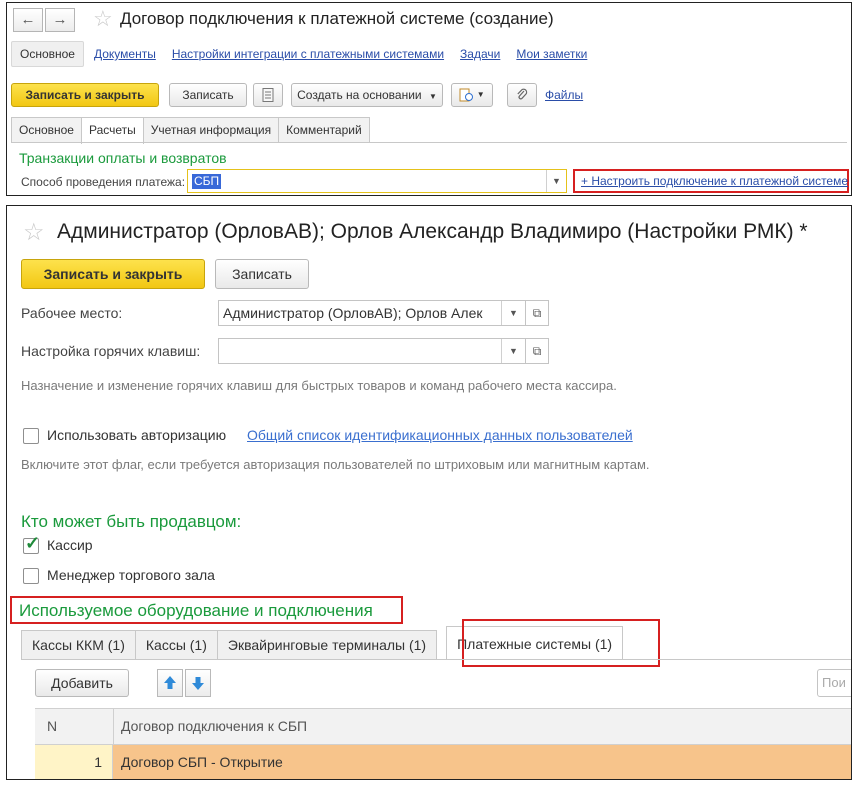 This screenshot has height=787, width=863. I want to click on workplace-label: Рабочее место:, so click(72, 313).